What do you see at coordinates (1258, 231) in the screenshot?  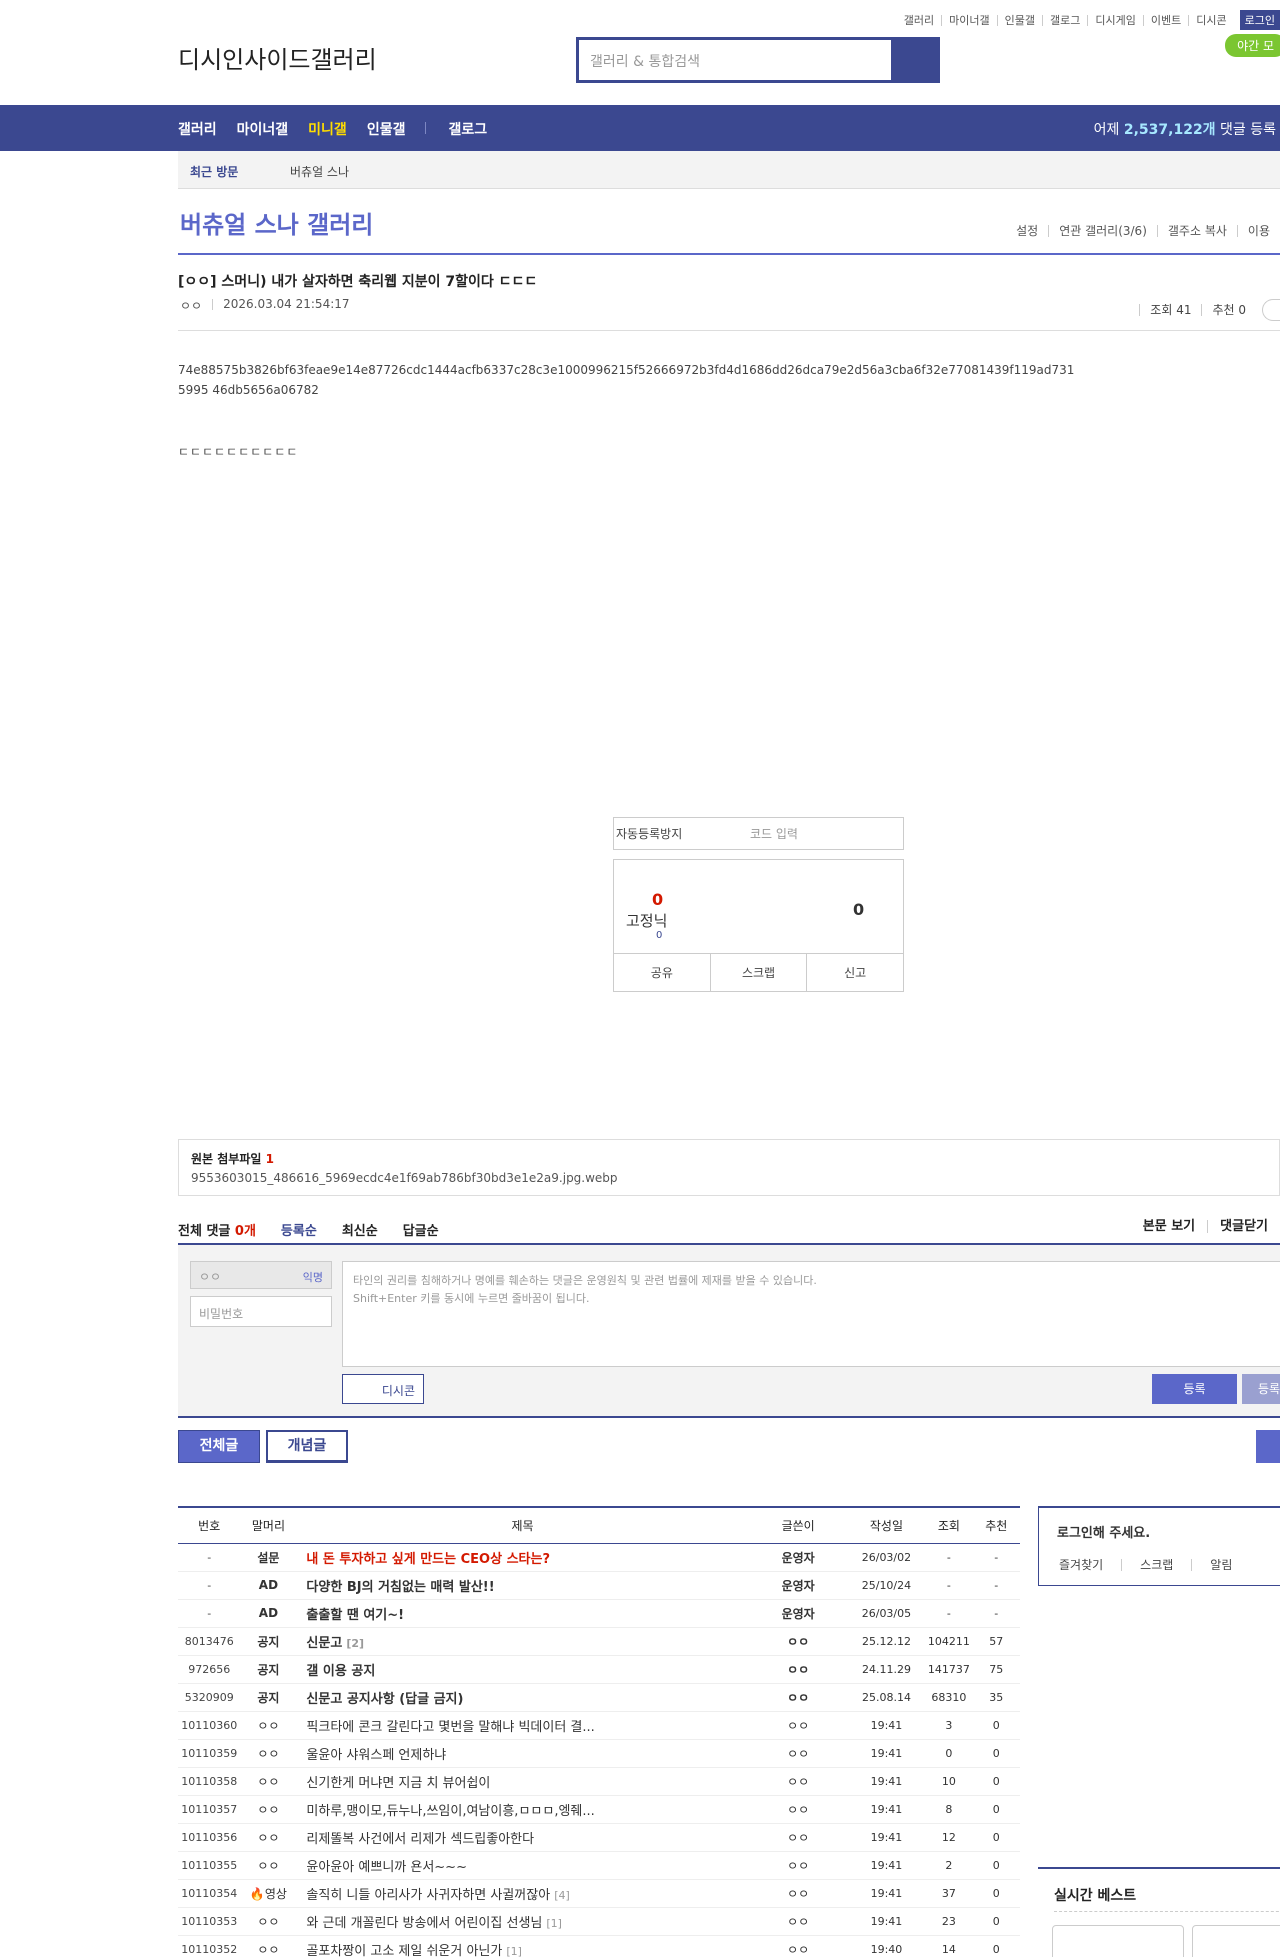 I see `gallery-usage: 이용` at bounding box center [1258, 231].